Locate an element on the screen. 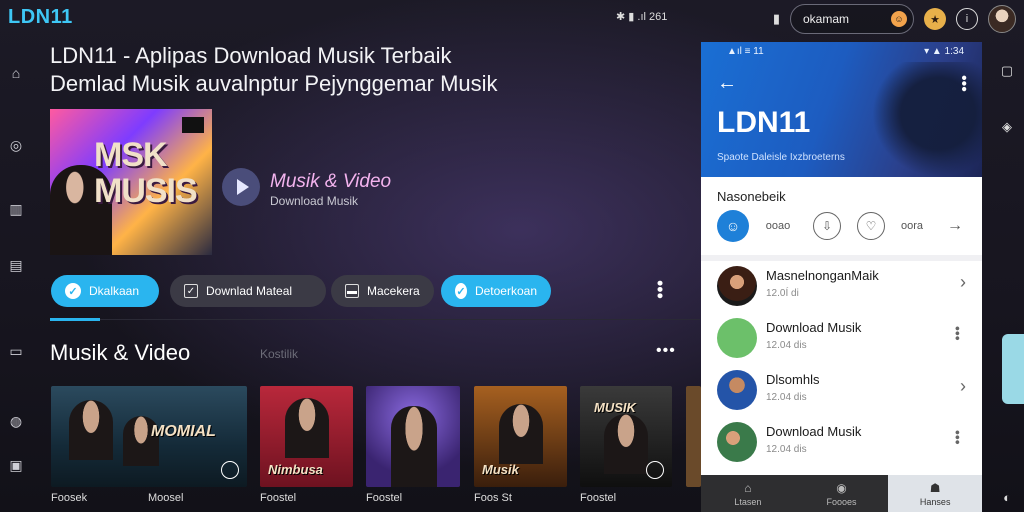 This screenshot has height=512, width=1024. emoji-icon: ☺ is located at coordinates (899, 19).